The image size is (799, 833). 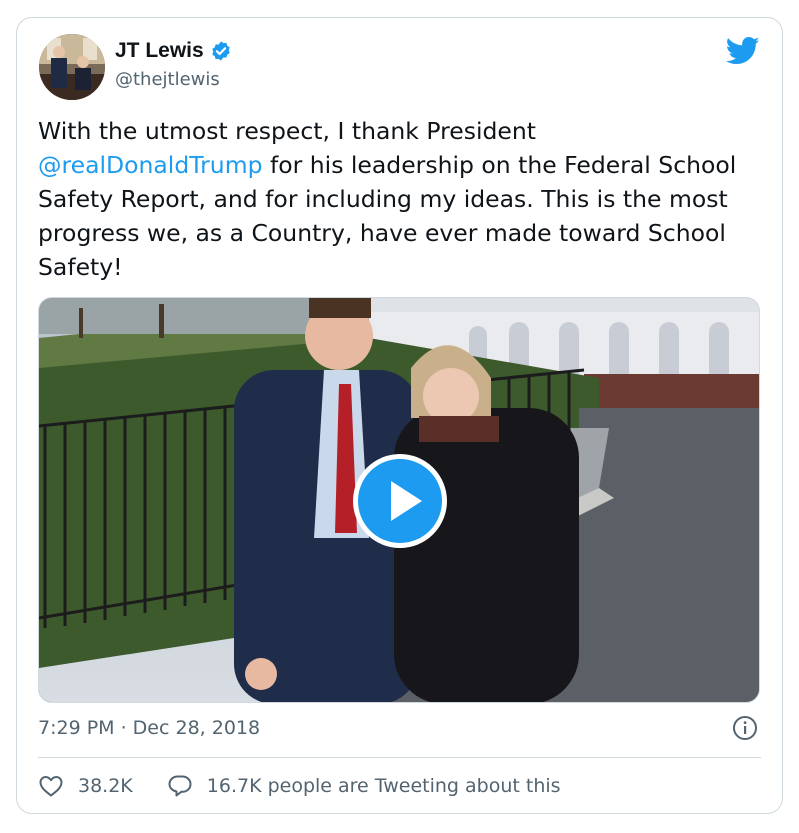 What do you see at coordinates (51, 786) in the screenshot?
I see `heart-icon` at bounding box center [51, 786].